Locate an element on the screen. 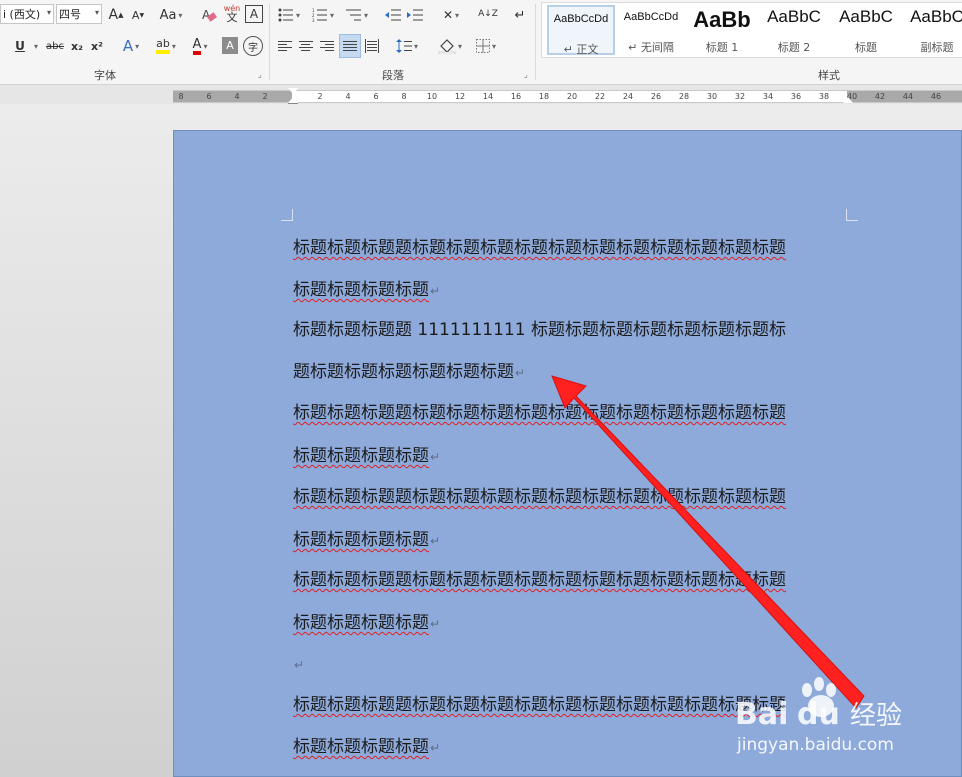 The height and width of the screenshot is (777, 962). watermark-url: jingyan.baidu.com is located at coordinates (815, 745).